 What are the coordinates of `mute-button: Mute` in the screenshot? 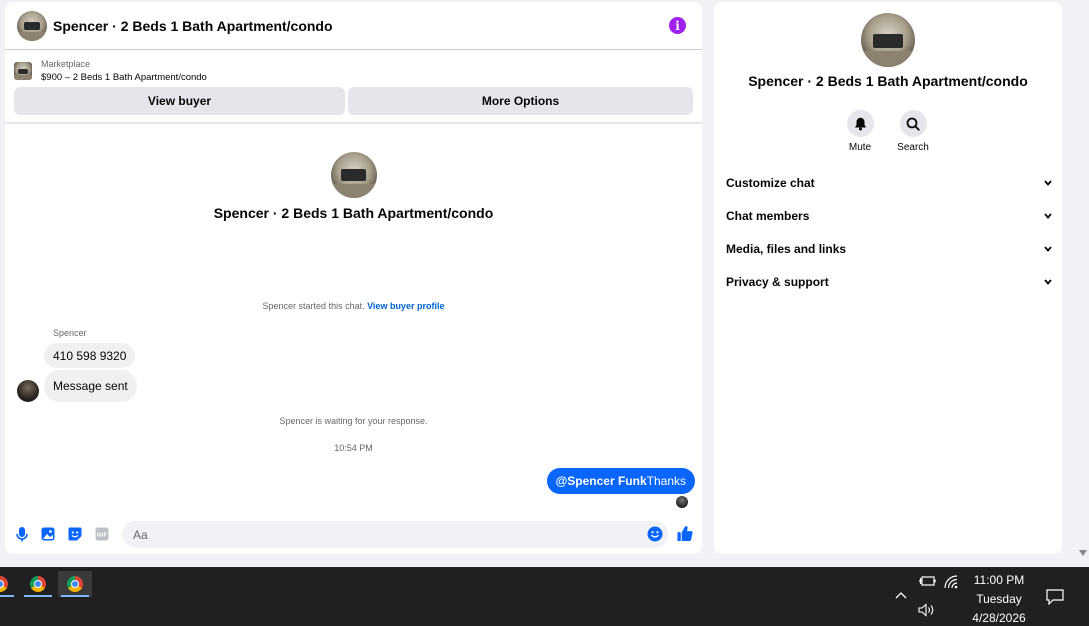 It's located at (860, 131).